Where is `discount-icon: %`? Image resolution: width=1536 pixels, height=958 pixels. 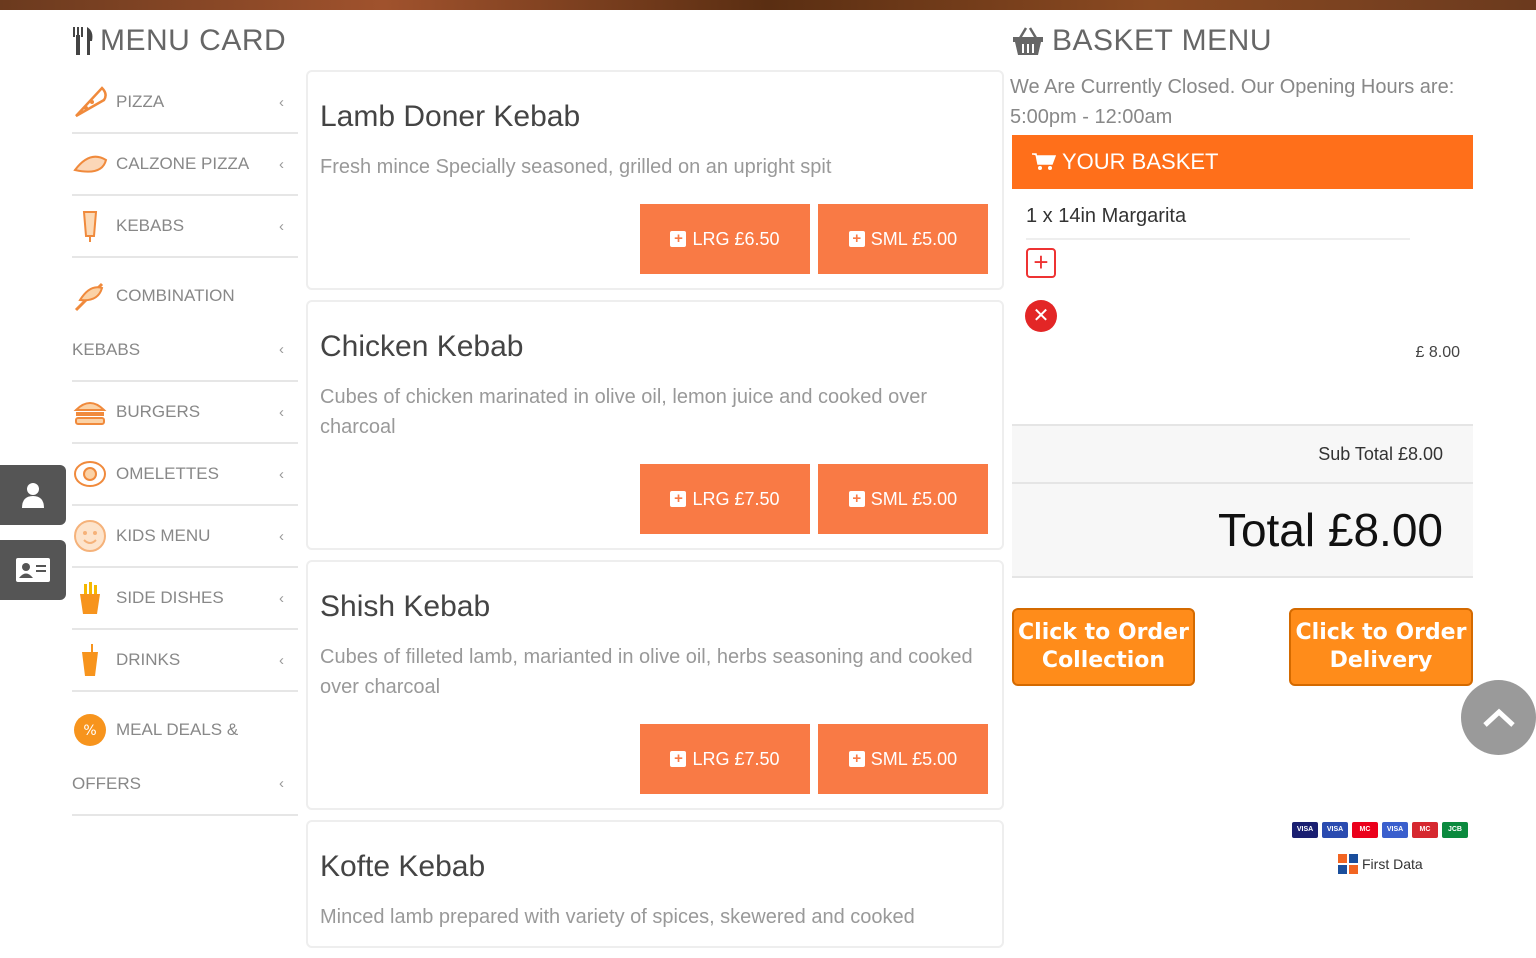
discount-icon: % is located at coordinates (90, 730).